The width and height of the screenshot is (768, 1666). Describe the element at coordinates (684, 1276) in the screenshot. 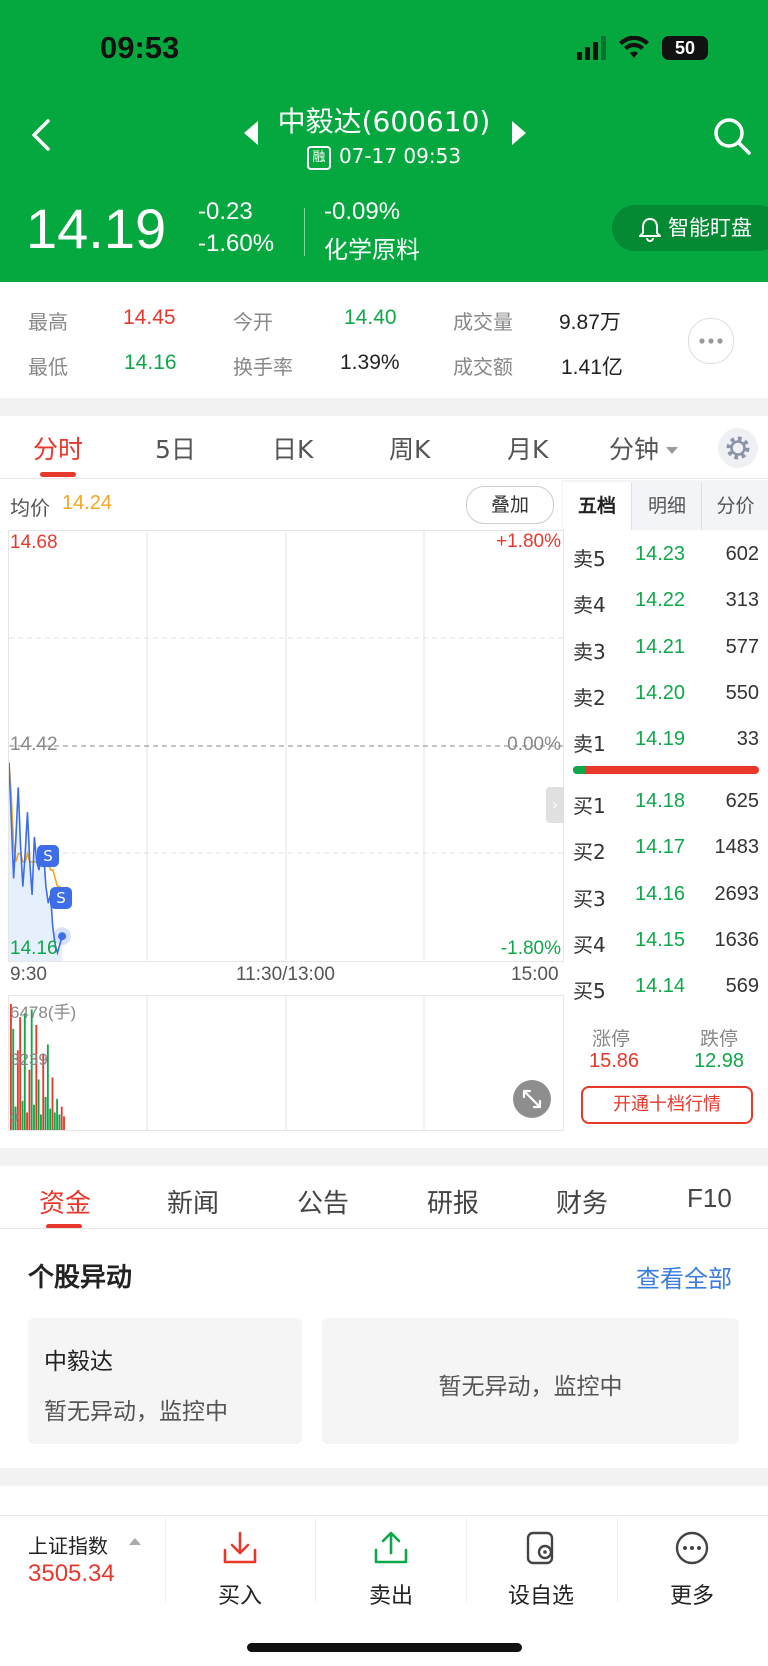

I see `view-all-link: 查看全部` at that location.